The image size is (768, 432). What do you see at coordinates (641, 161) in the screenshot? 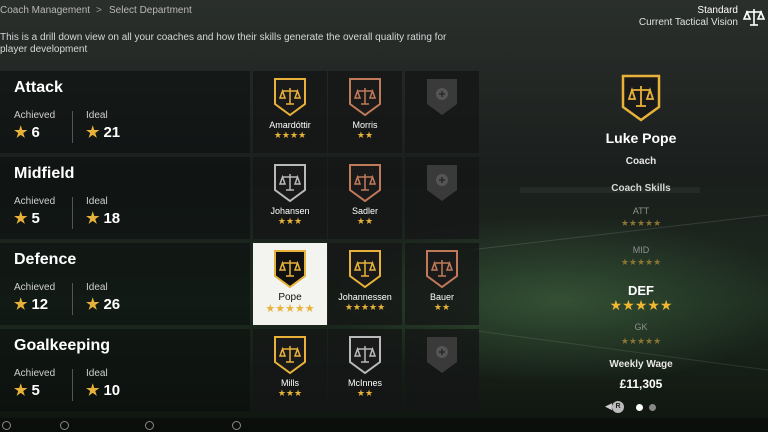
I see `coach-role: Coach` at bounding box center [641, 161].